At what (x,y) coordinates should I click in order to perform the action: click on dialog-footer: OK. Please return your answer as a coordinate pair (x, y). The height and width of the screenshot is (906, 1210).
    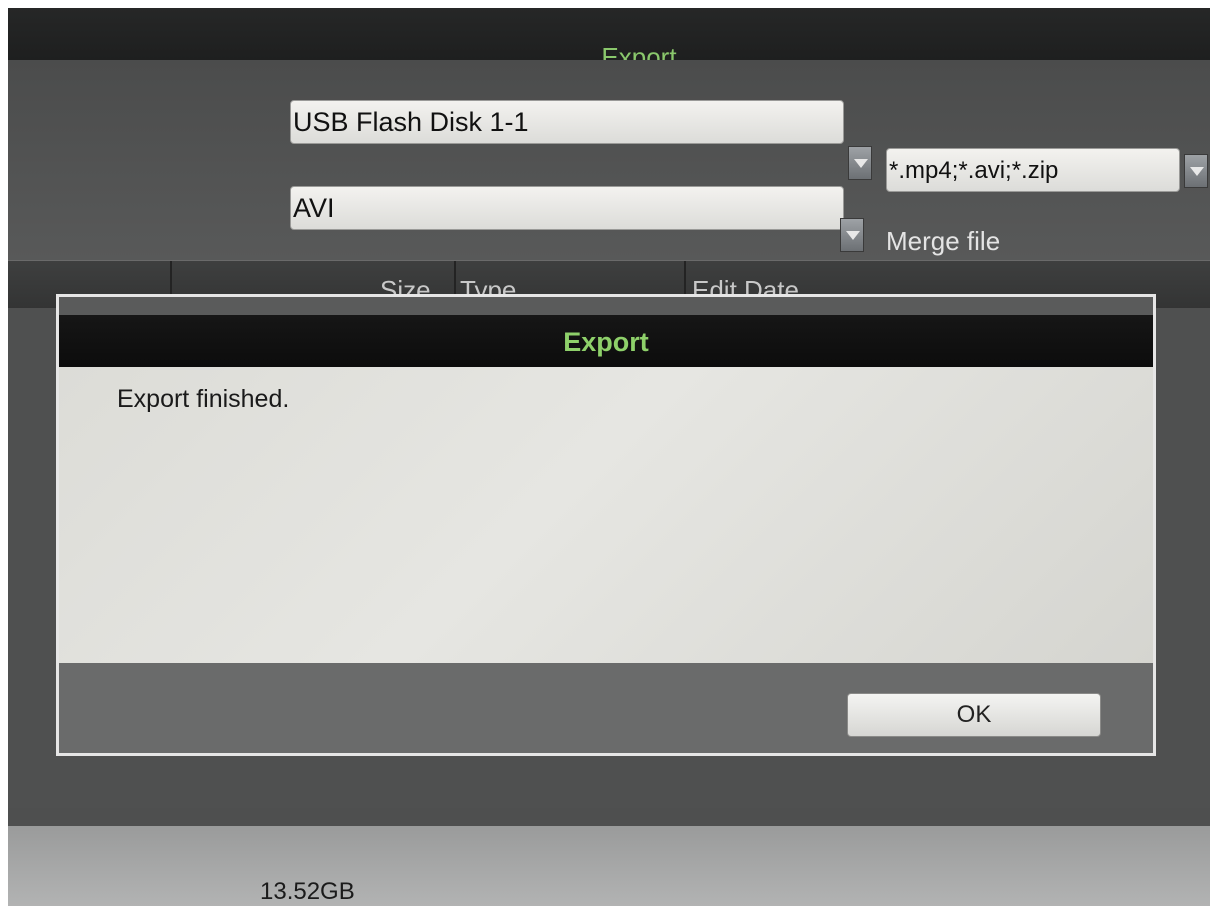
    Looking at the image, I should click on (606, 708).